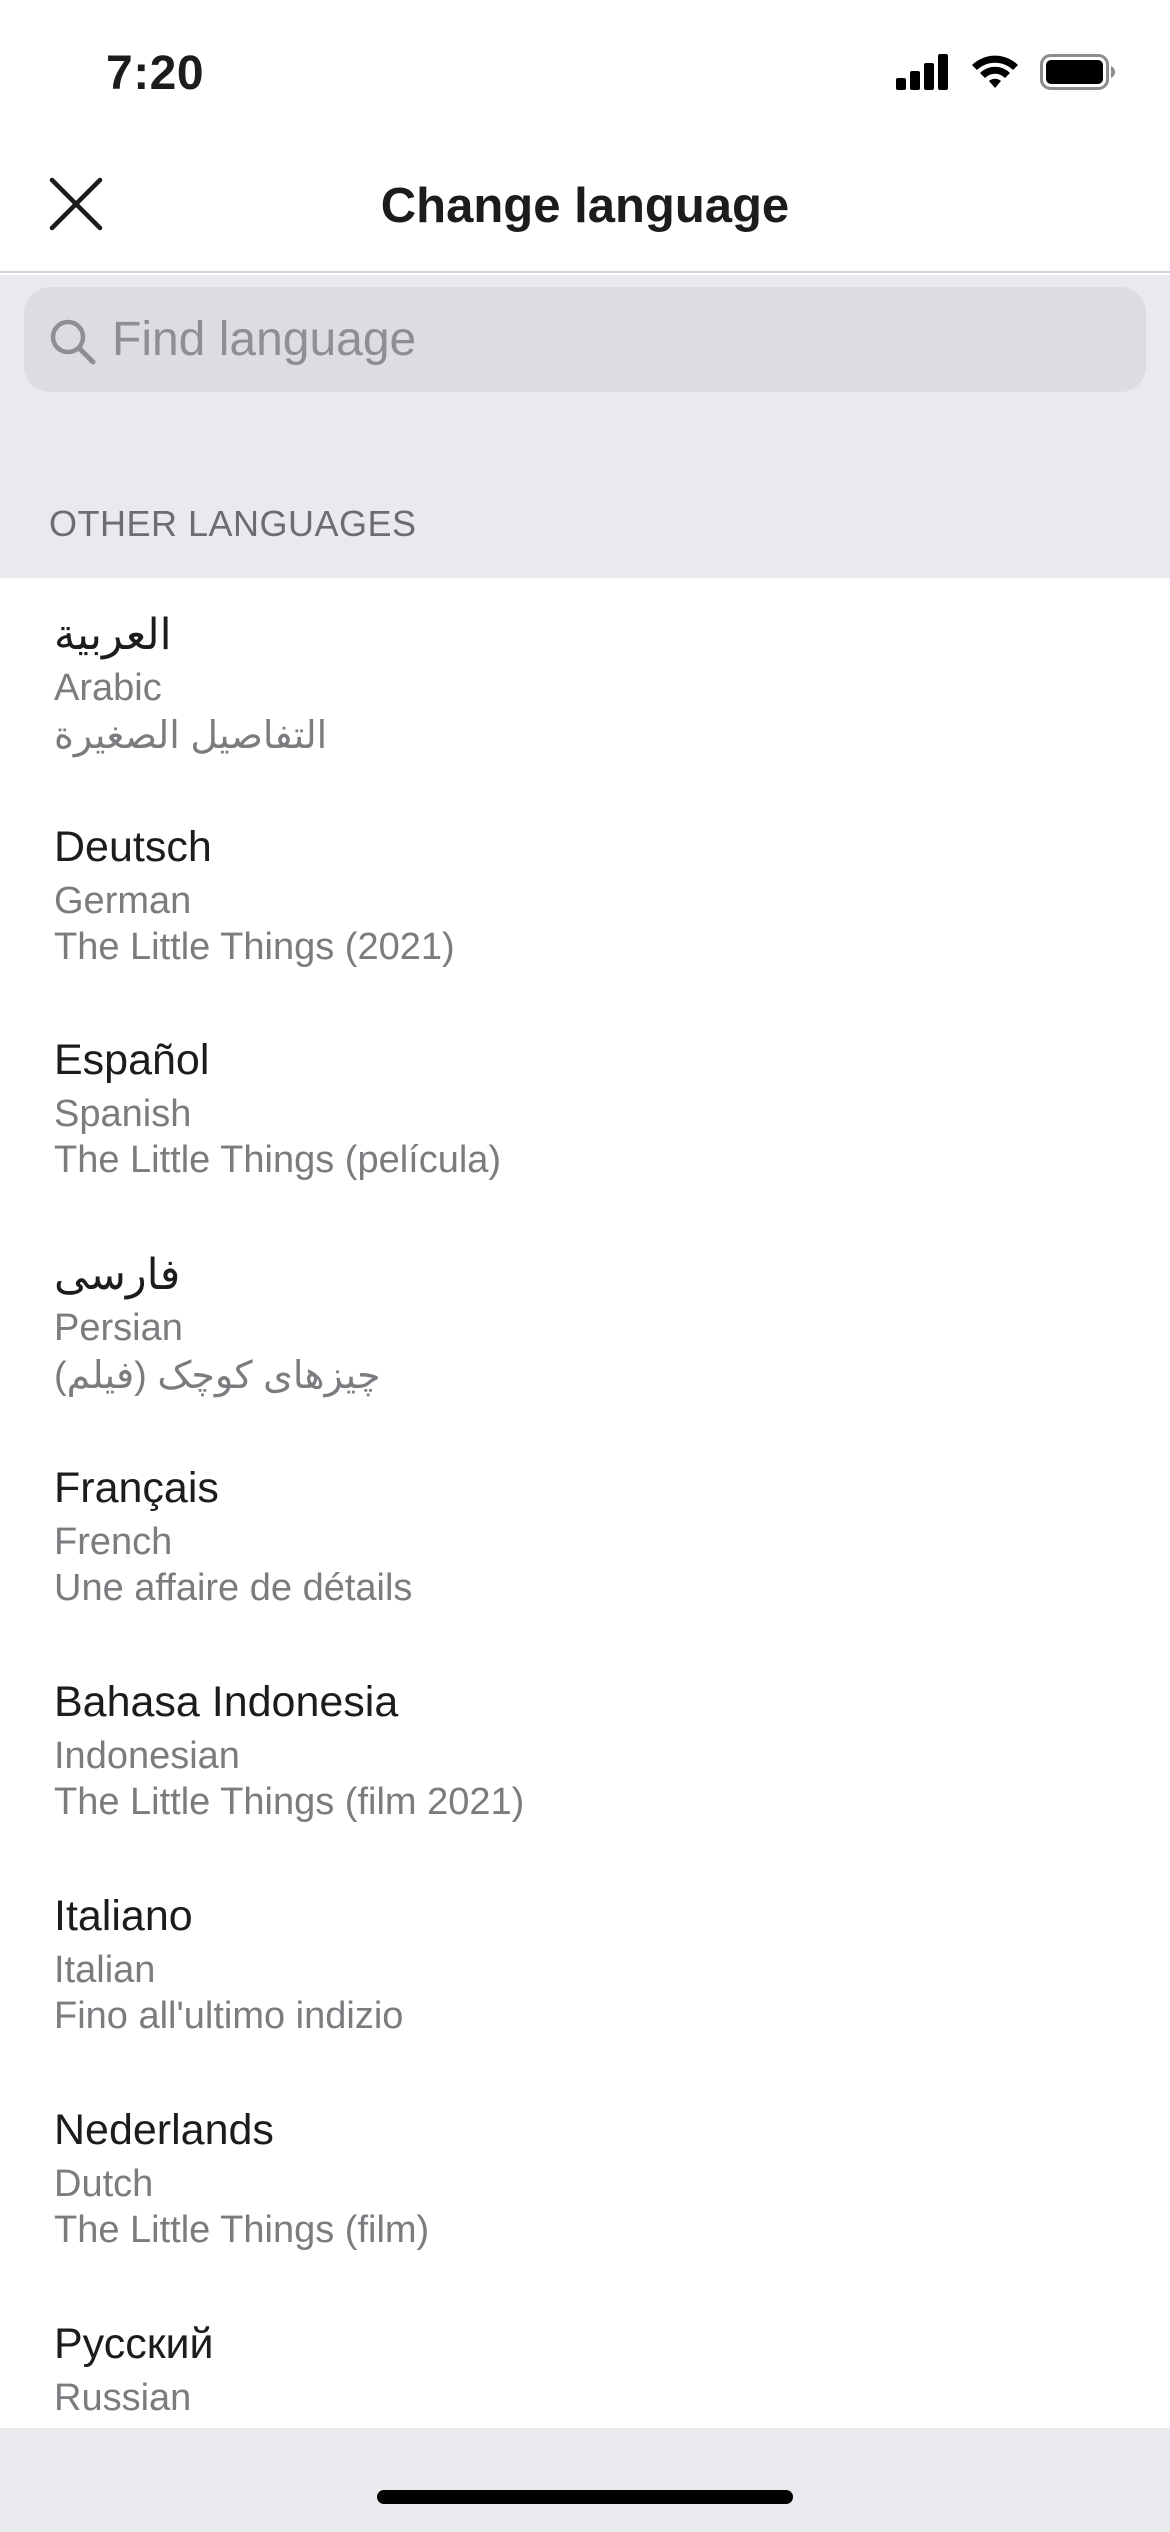  What do you see at coordinates (113, 635) in the screenshot?
I see `language-native-name: العربية` at bounding box center [113, 635].